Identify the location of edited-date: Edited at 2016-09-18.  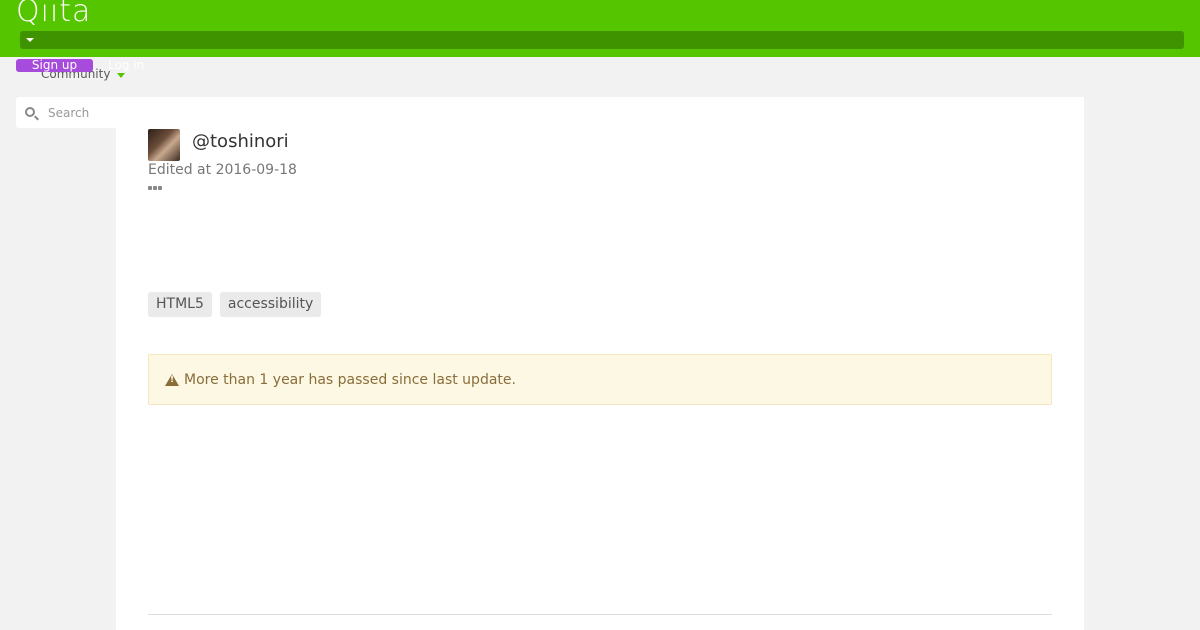
(222, 170).